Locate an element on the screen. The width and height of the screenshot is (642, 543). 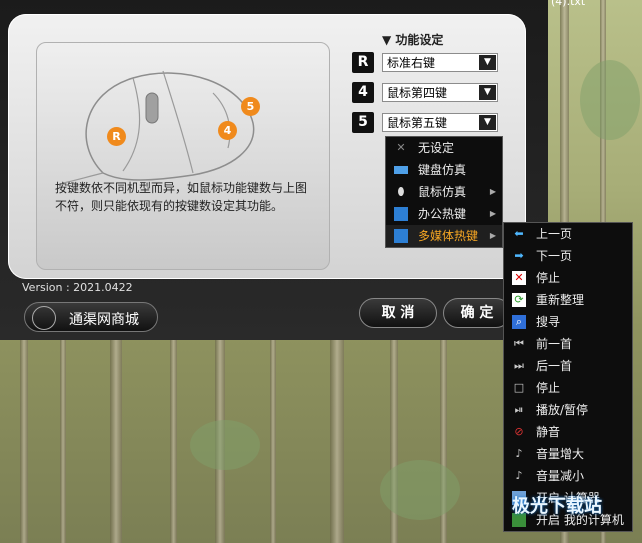
menu-item-keyboard: 键盘仿真 is located at coordinates (444, 170).